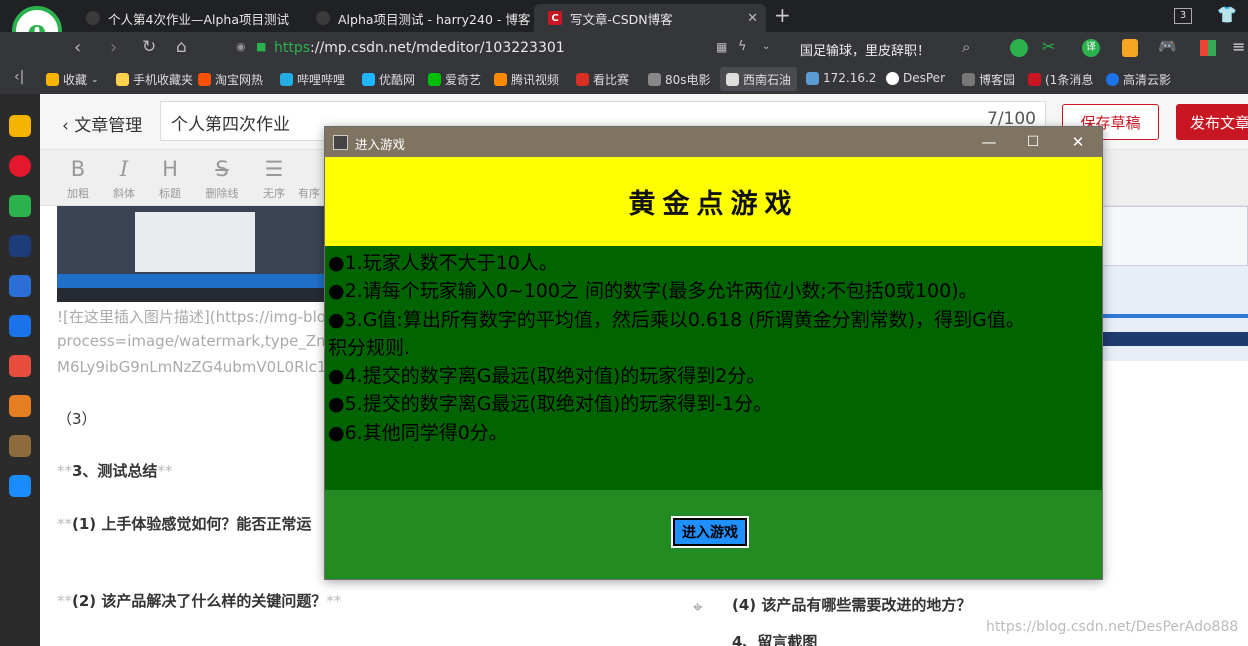 Image resolution: width=1248 pixels, height=646 pixels. What do you see at coordinates (1174, 236) in the screenshot?
I see `preview-window` at bounding box center [1174, 236].